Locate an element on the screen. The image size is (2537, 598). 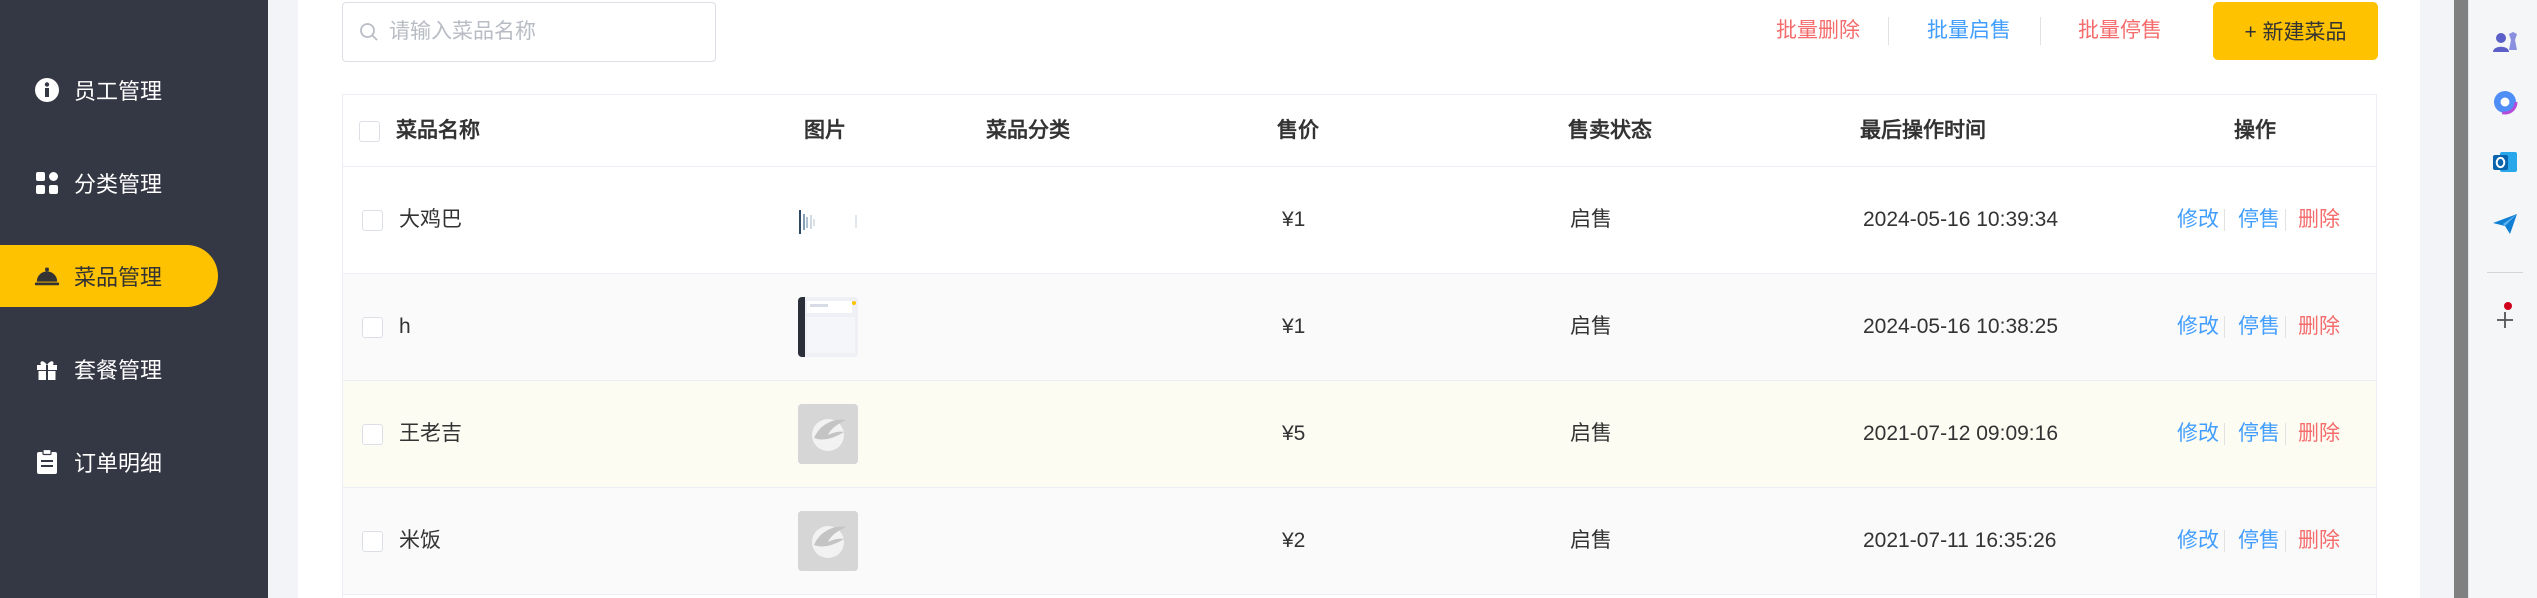
sidebar-item-categories: 分类管理 is located at coordinates (109, 183).